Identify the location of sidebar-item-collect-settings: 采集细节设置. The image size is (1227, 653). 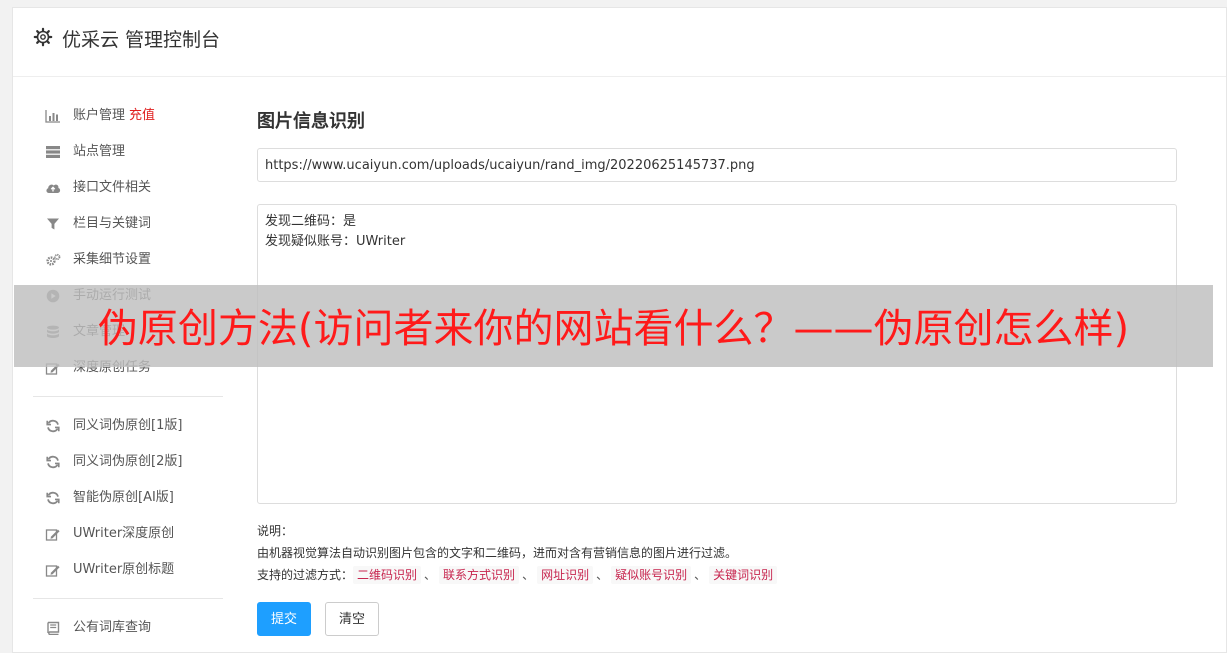
(128, 260).